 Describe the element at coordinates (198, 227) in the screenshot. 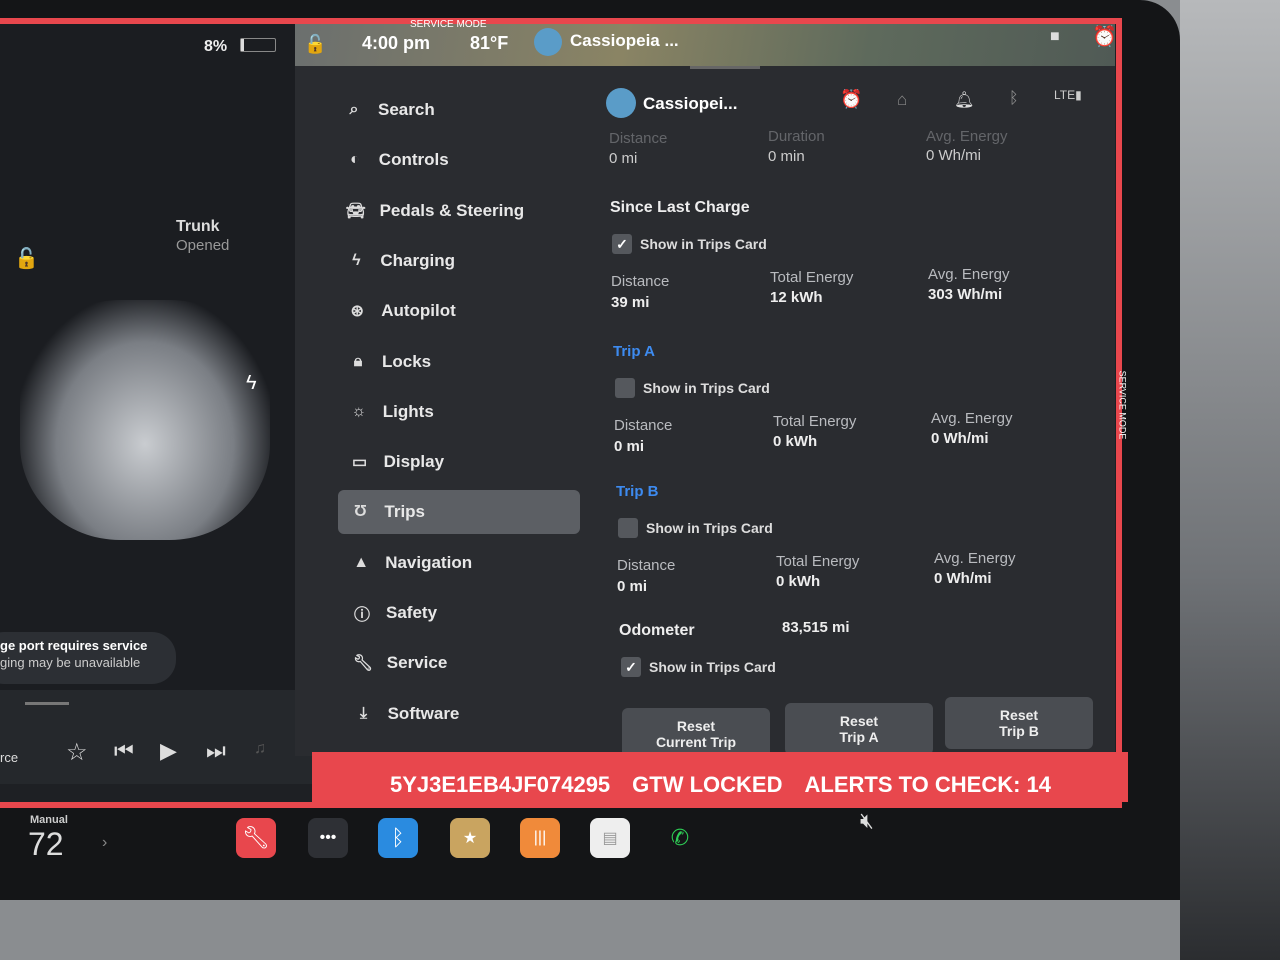

I see `trunk-label: Trunk` at that location.